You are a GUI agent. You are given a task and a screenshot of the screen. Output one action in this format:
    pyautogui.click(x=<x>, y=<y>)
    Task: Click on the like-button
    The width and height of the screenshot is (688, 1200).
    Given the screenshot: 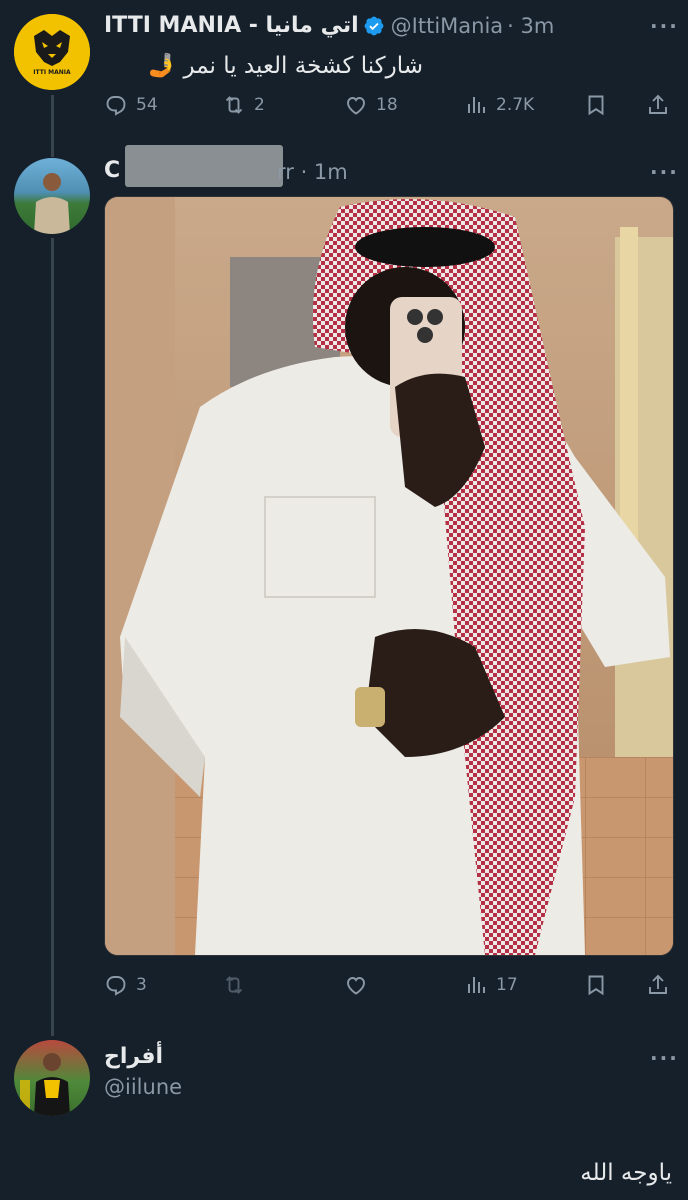 What is the action you would take?
    pyautogui.click(x=360, y=985)
    